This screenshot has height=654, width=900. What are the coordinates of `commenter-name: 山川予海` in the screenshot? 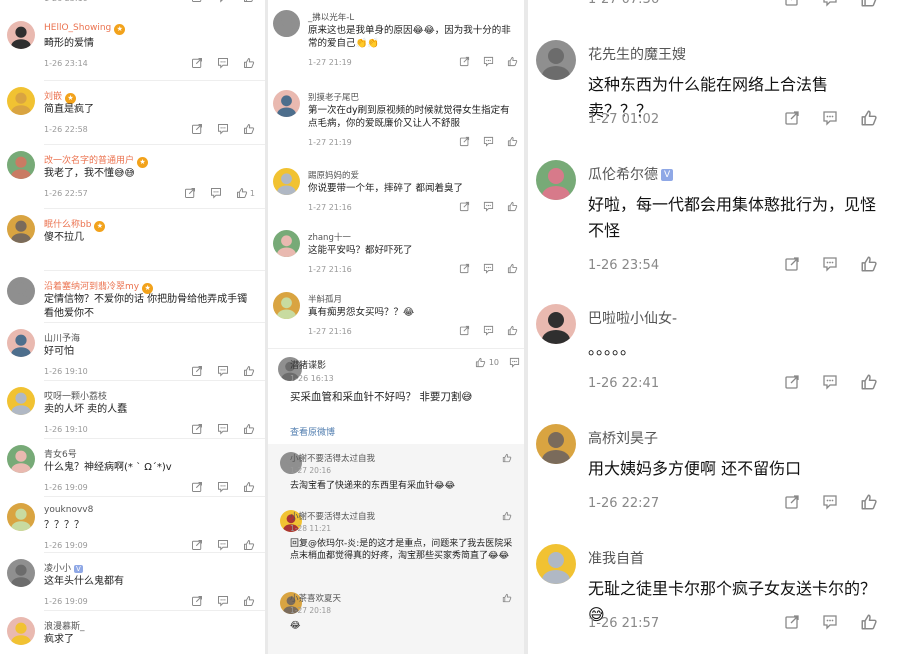 It's located at (62, 337).